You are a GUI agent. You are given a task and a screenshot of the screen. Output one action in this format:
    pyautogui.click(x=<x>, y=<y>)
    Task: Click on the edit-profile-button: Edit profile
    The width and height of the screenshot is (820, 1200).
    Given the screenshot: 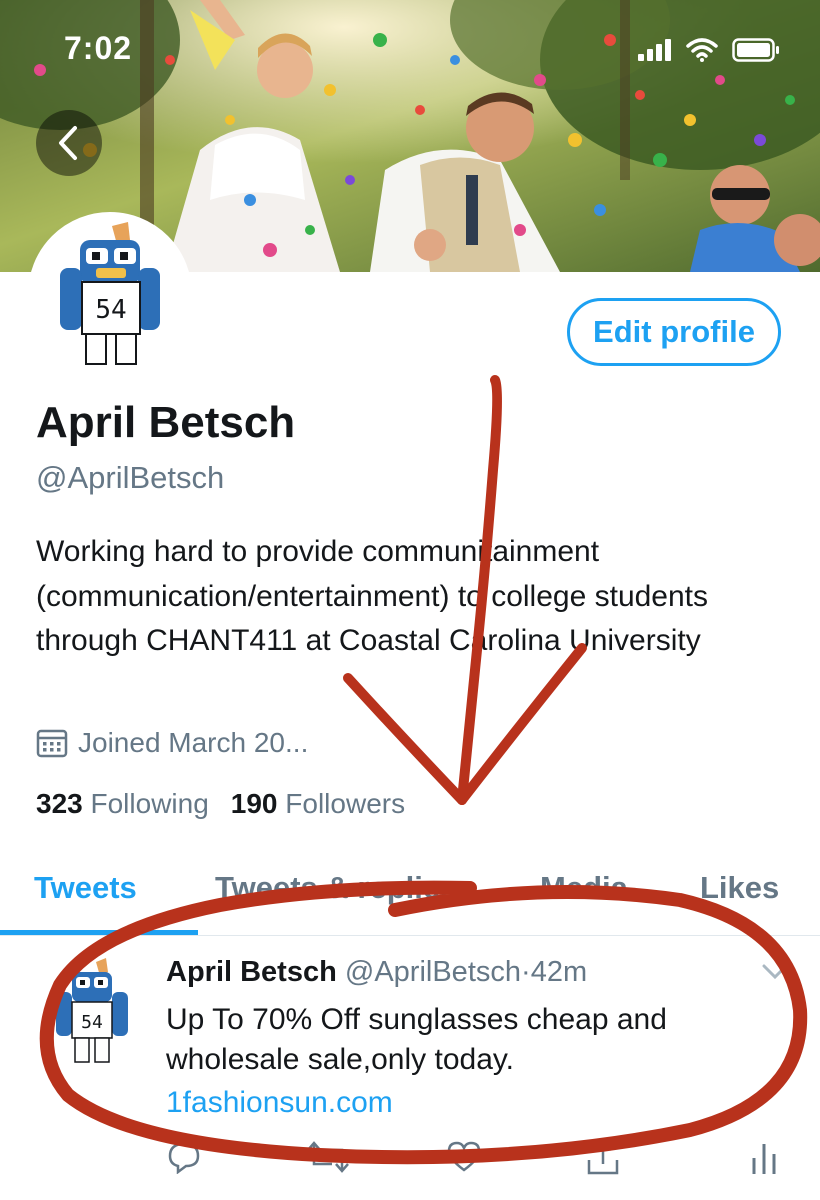 What is the action you would take?
    pyautogui.click(x=674, y=332)
    